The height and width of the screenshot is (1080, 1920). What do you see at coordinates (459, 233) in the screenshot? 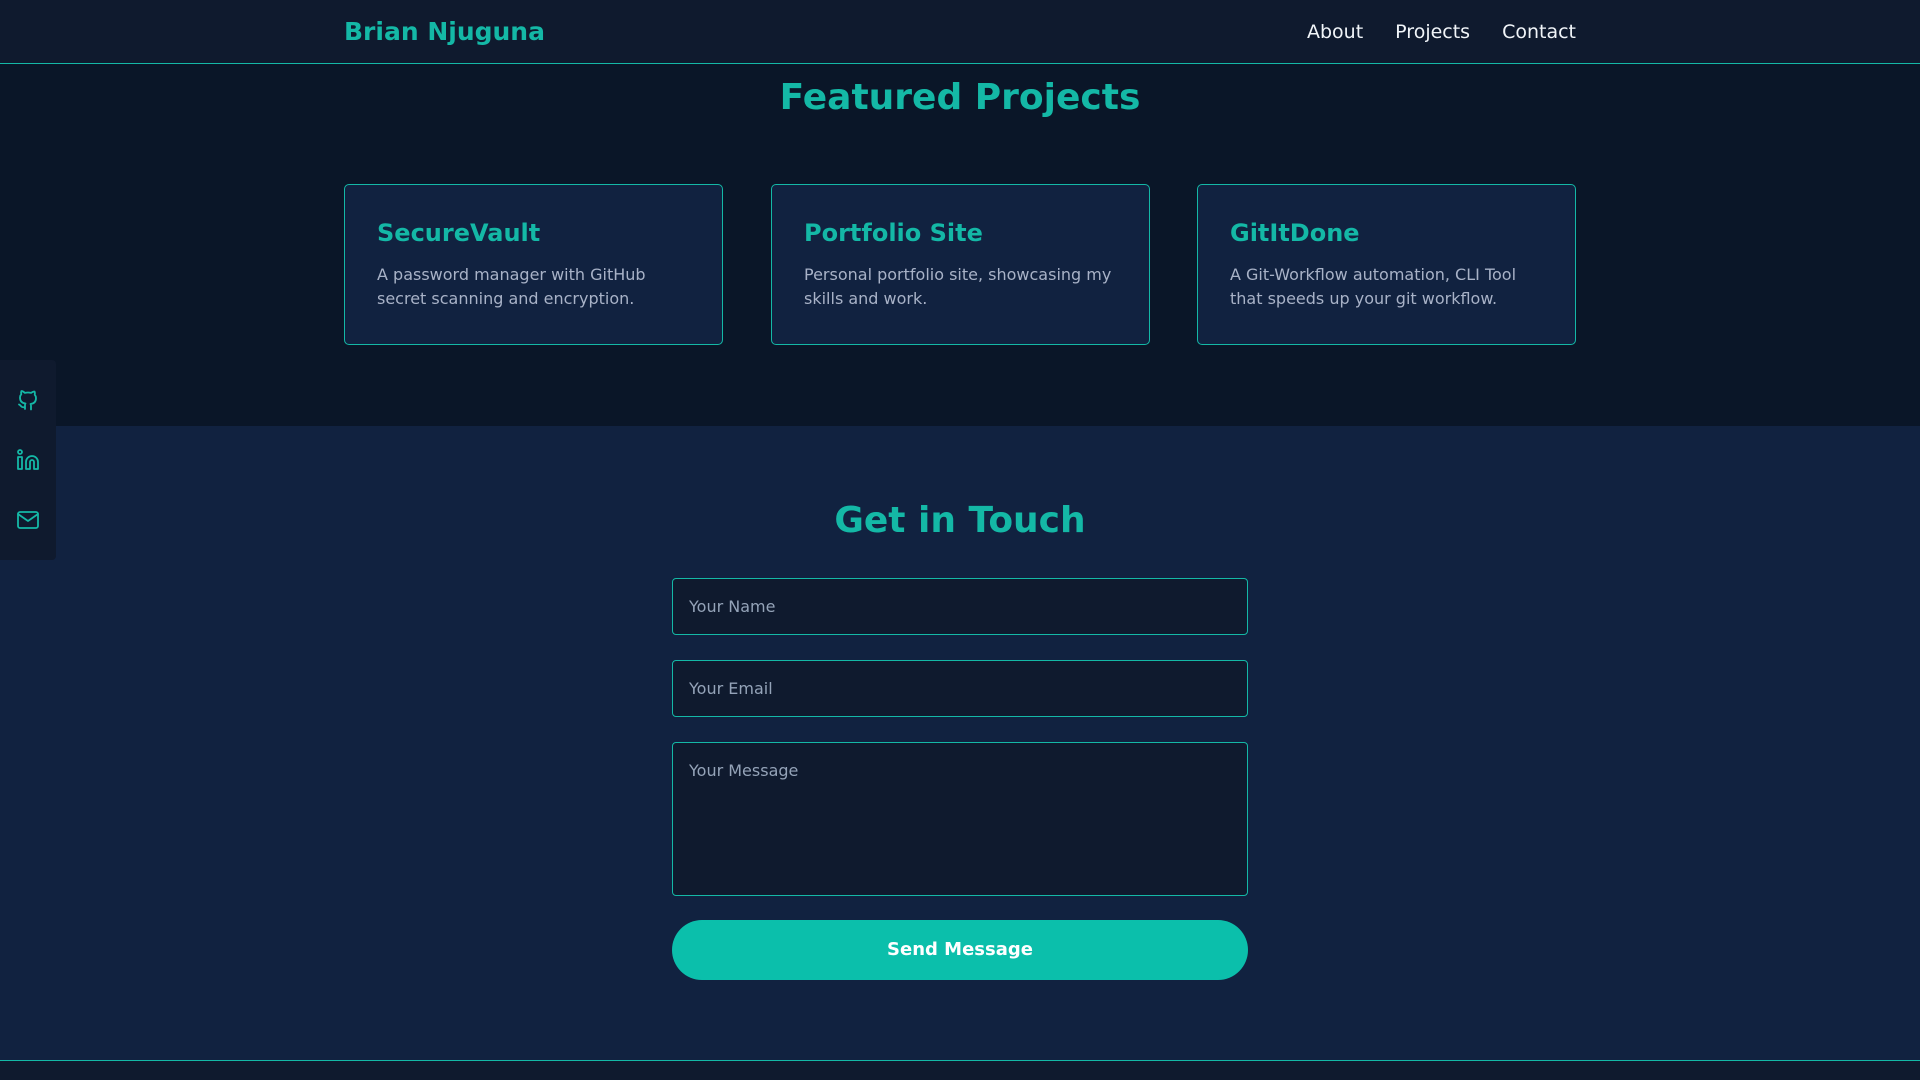
I see `project-card-title: SecureVault` at bounding box center [459, 233].